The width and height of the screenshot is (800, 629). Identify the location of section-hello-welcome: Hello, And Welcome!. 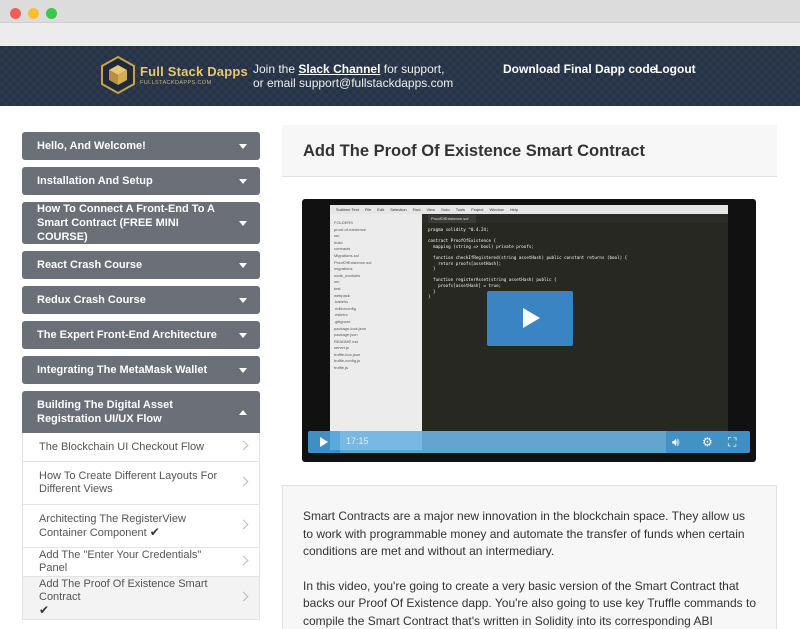
(141, 146).